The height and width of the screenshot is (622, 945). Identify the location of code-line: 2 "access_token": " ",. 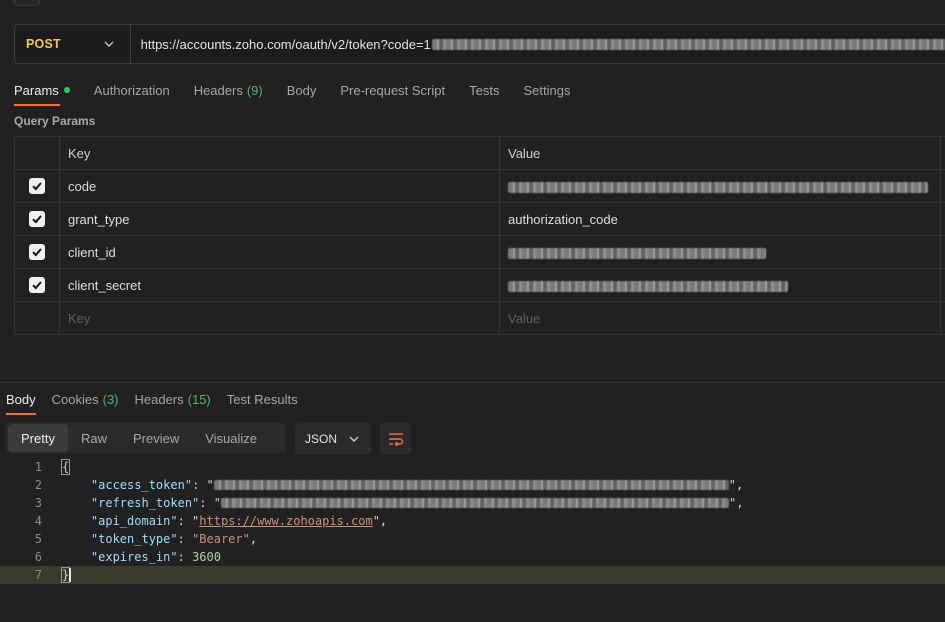
(472, 485).